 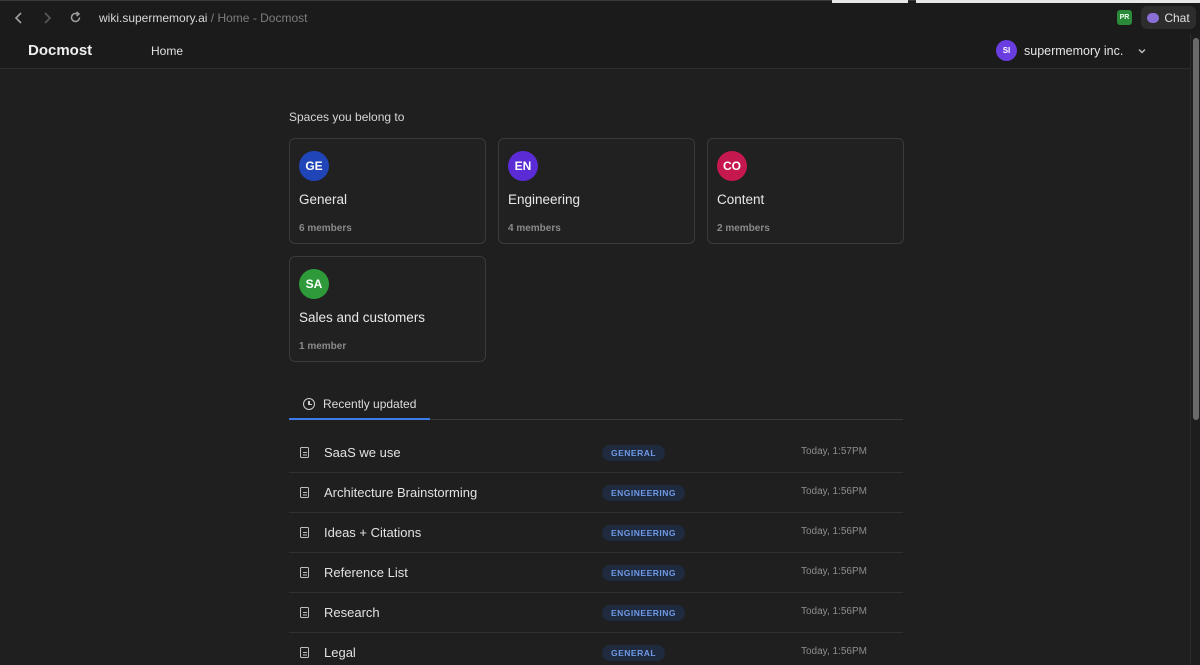 I want to click on space-card-content: CO Content 2 members, so click(x=805, y=191).